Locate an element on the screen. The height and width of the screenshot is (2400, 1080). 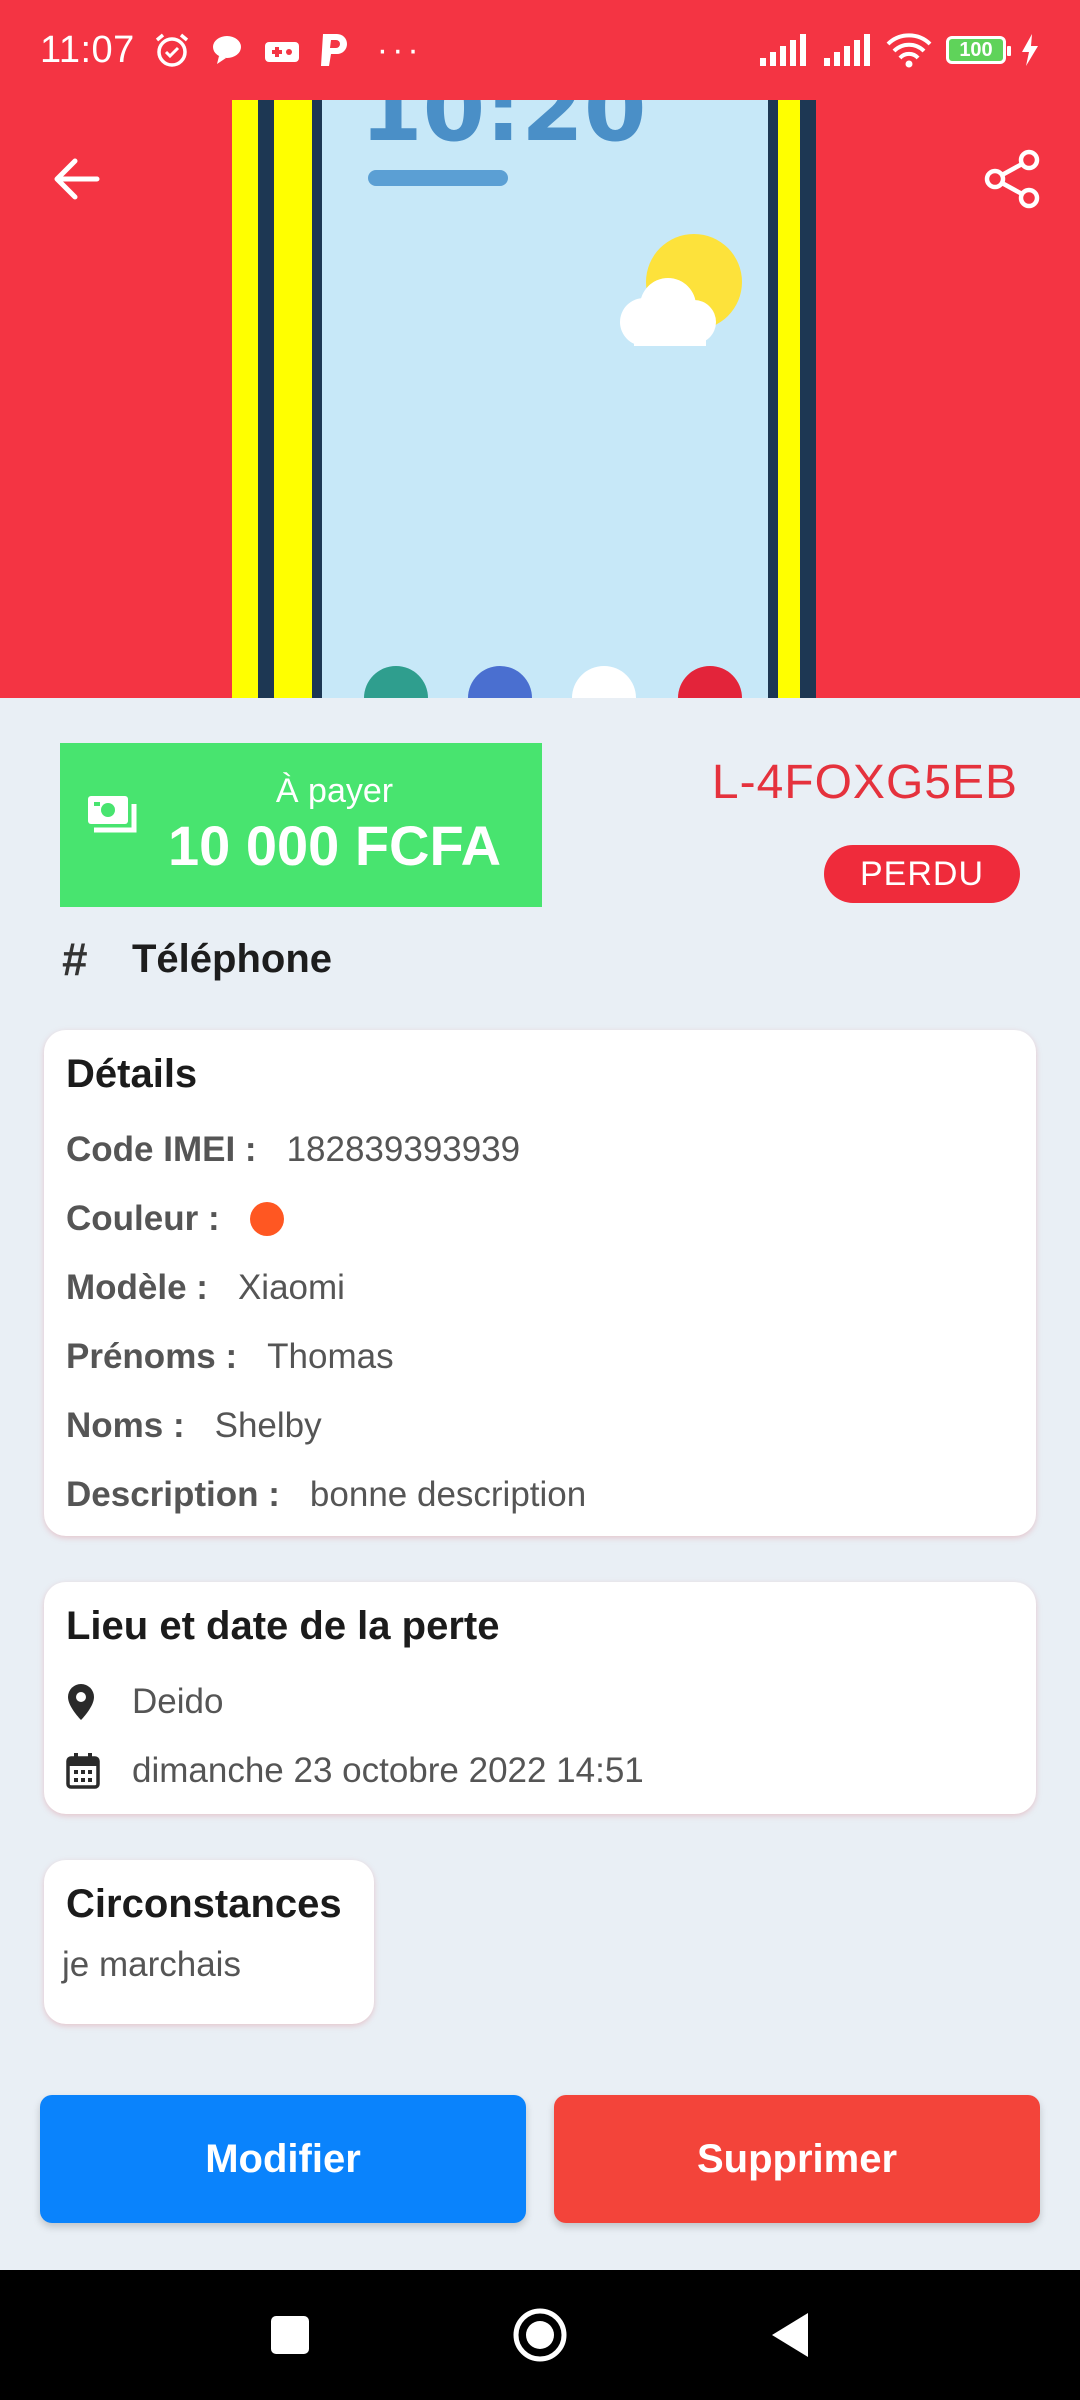
detail-model: Modèle : Xiaomi is located at coordinates (540, 1287).